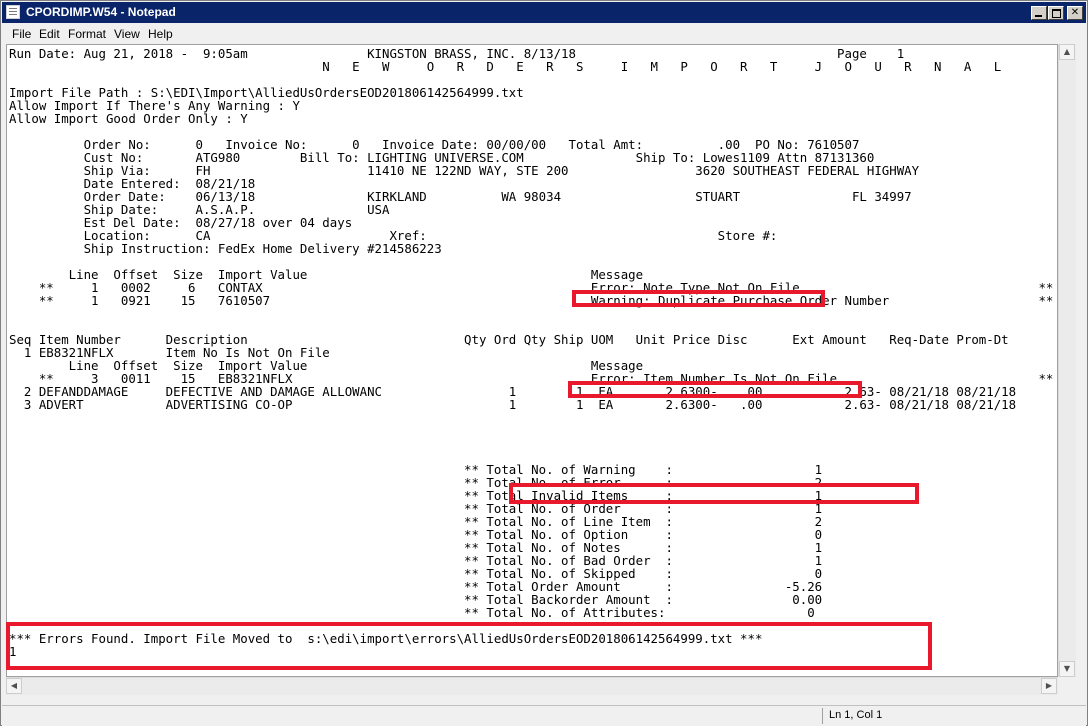  Describe the element at coordinates (715, 389) in the screenshot. I see `highlight-item-number-error` at that location.